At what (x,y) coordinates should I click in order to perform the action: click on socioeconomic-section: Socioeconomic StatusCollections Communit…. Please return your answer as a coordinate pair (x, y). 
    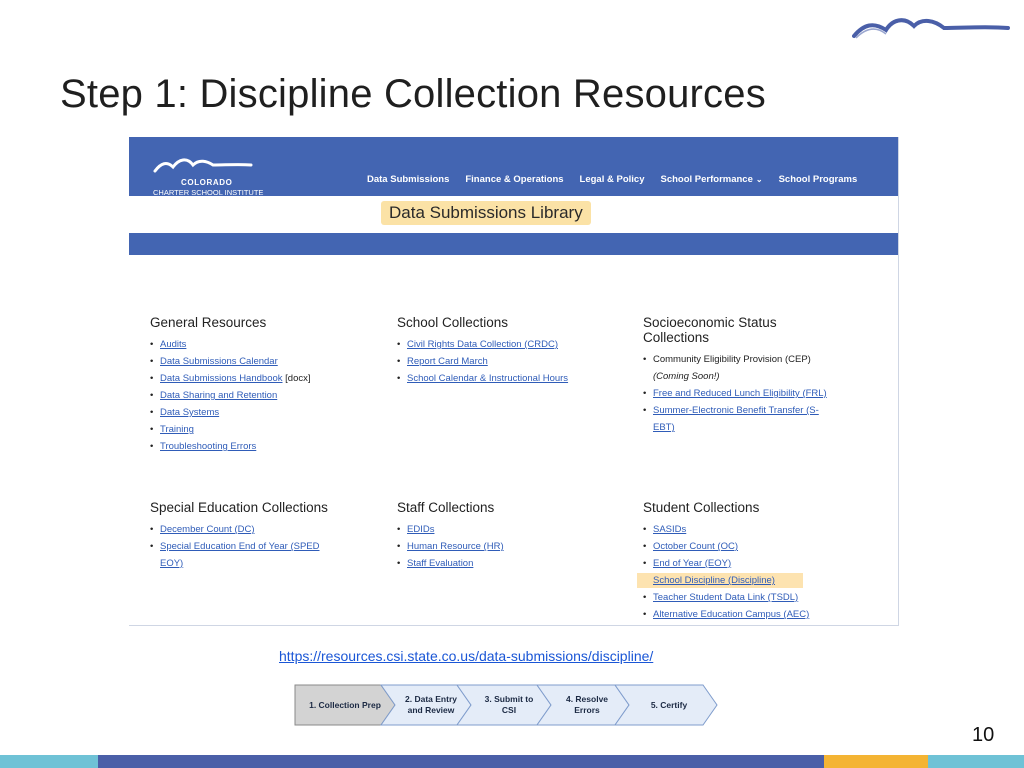
    Looking at the image, I should click on (763, 375).